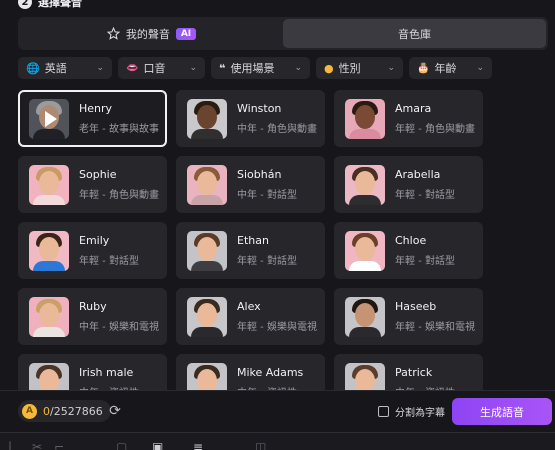 The width and height of the screenshot is (555, 450). Describe the element at coordinates (113, 33) in the screenshot. I see `star-icon` at that location.